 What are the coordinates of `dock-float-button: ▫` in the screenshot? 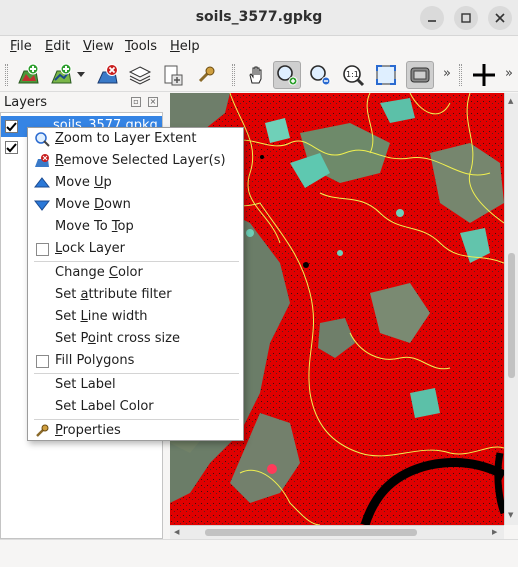 It's located at (136, 102).